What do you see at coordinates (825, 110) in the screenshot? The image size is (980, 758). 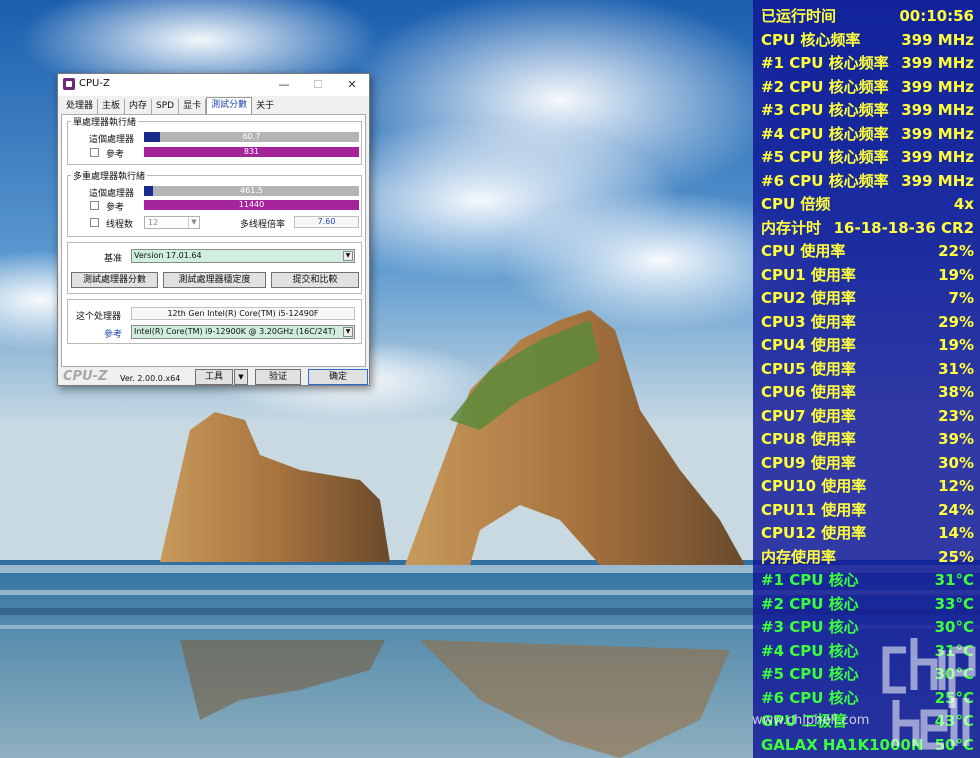 I see `osd-label: #3 CPU 核心频率` at bounding box center [825, 110].